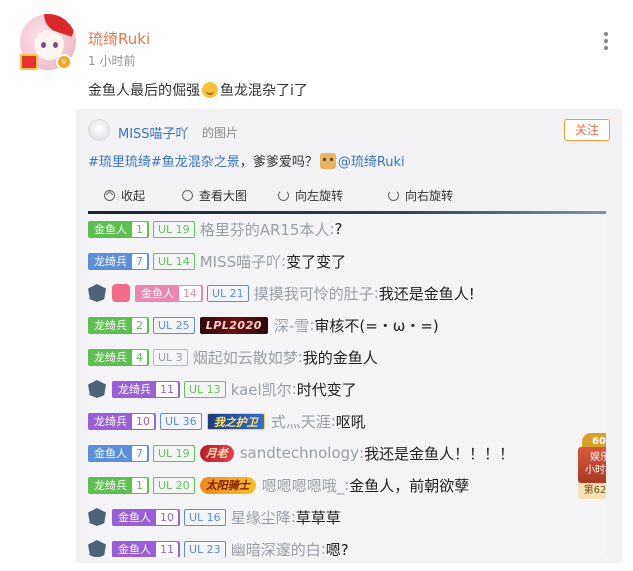 This screenshot has height=571, width=633. I want to click on fan-badge-level: 10, so click(167, 517).